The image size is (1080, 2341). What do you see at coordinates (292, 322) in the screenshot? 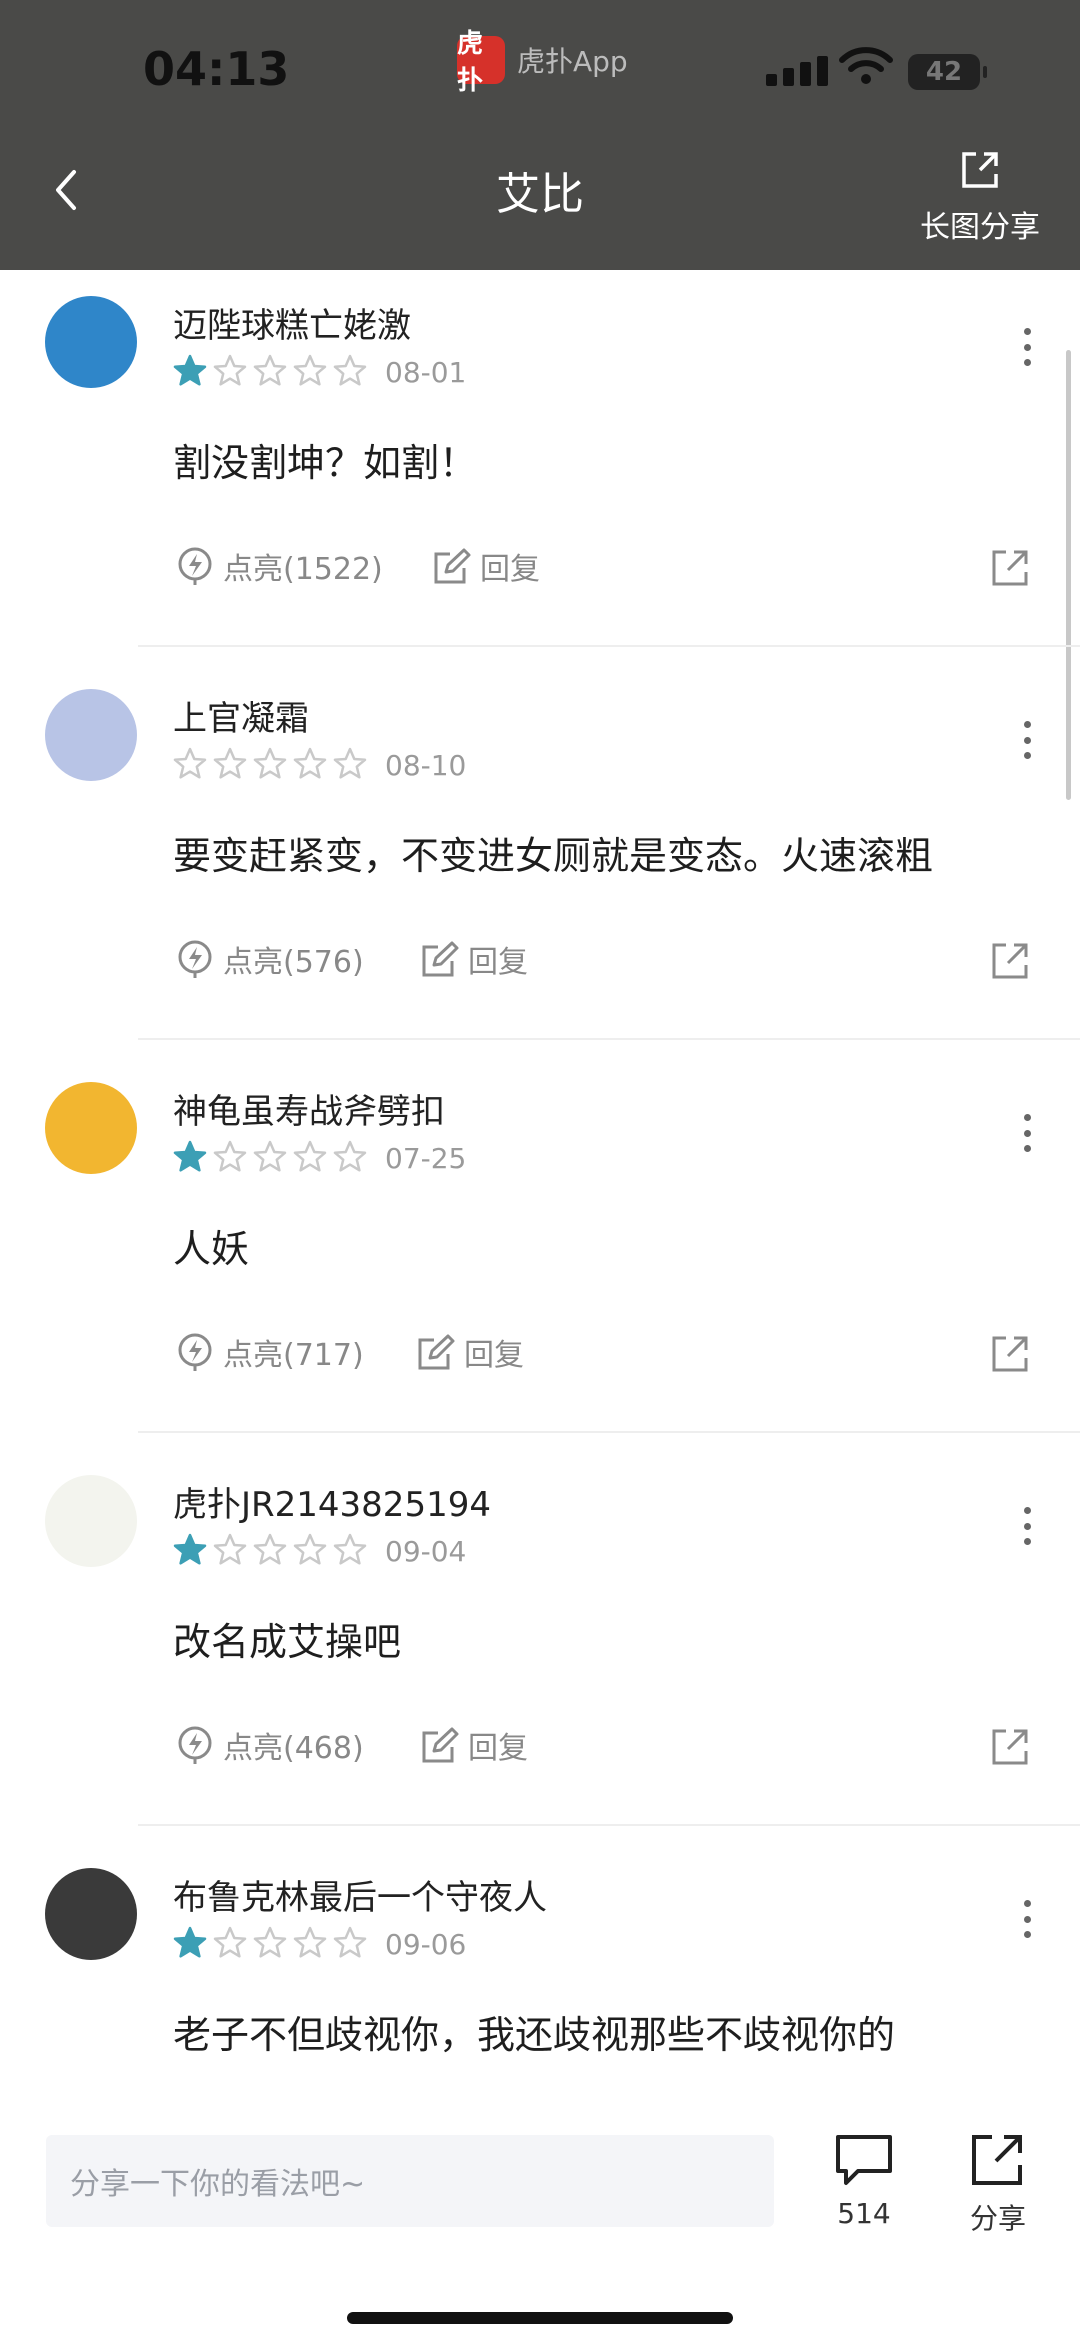
I see `username: 迈陛球糕亡姥激` at bounding box center [292, 322].